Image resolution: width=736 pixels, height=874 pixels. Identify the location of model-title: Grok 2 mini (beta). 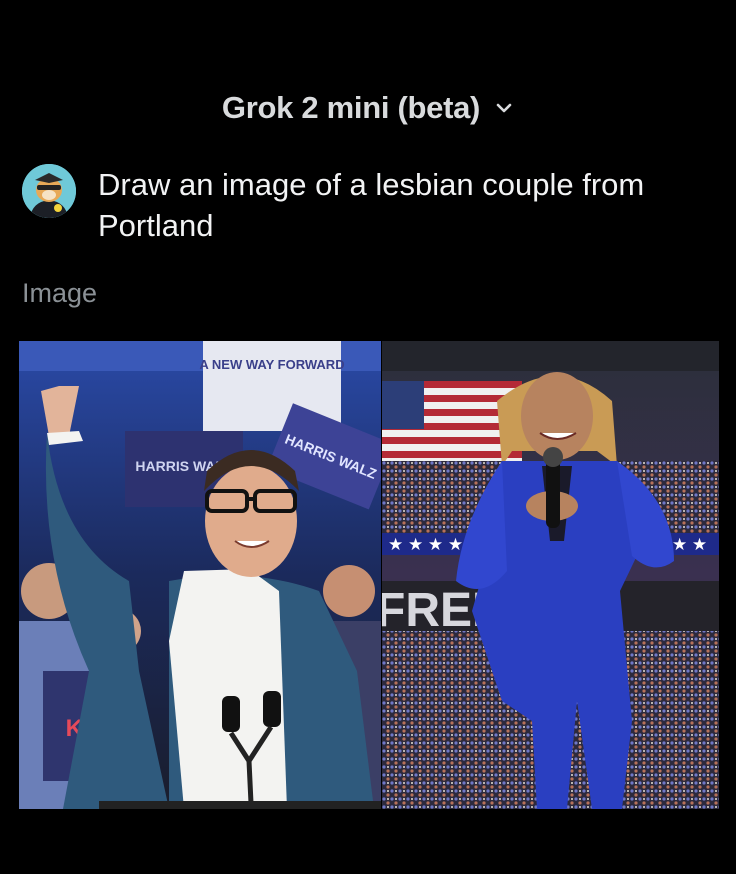
(351, 107).